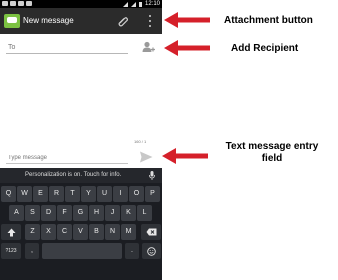  What do you see at coordinates (187, 48) in the screenshot?
I see `recipient-annotation-arrow` at bounding box center [187, 48].